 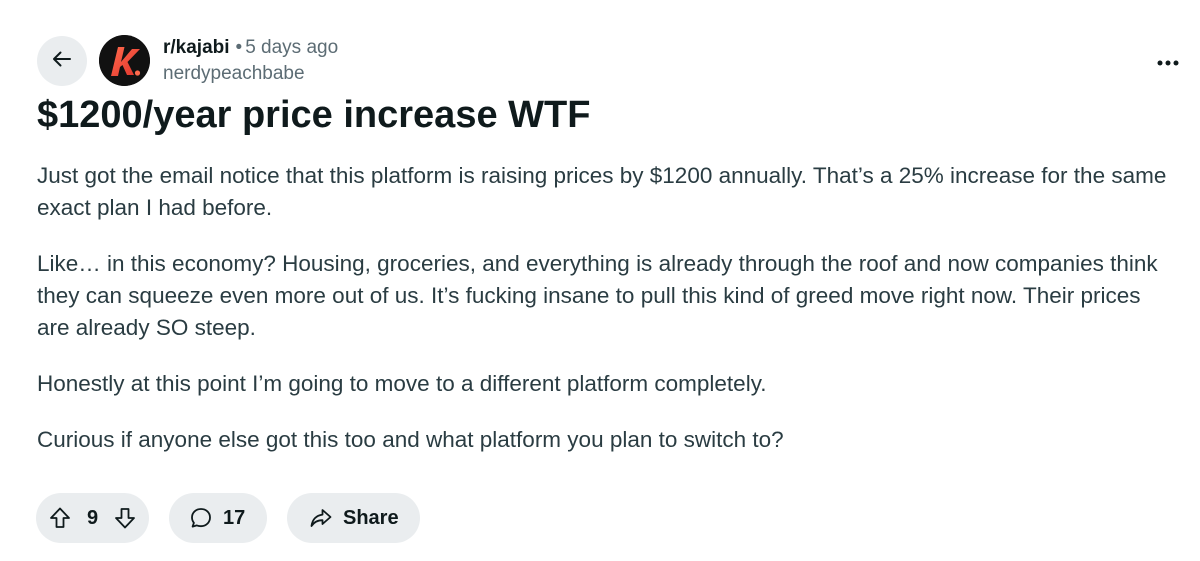 What do you see at coordinates (196, 47) in the screenshot?
I see `subreddit-link: r/kajabi` at bounding box center [196, 47].